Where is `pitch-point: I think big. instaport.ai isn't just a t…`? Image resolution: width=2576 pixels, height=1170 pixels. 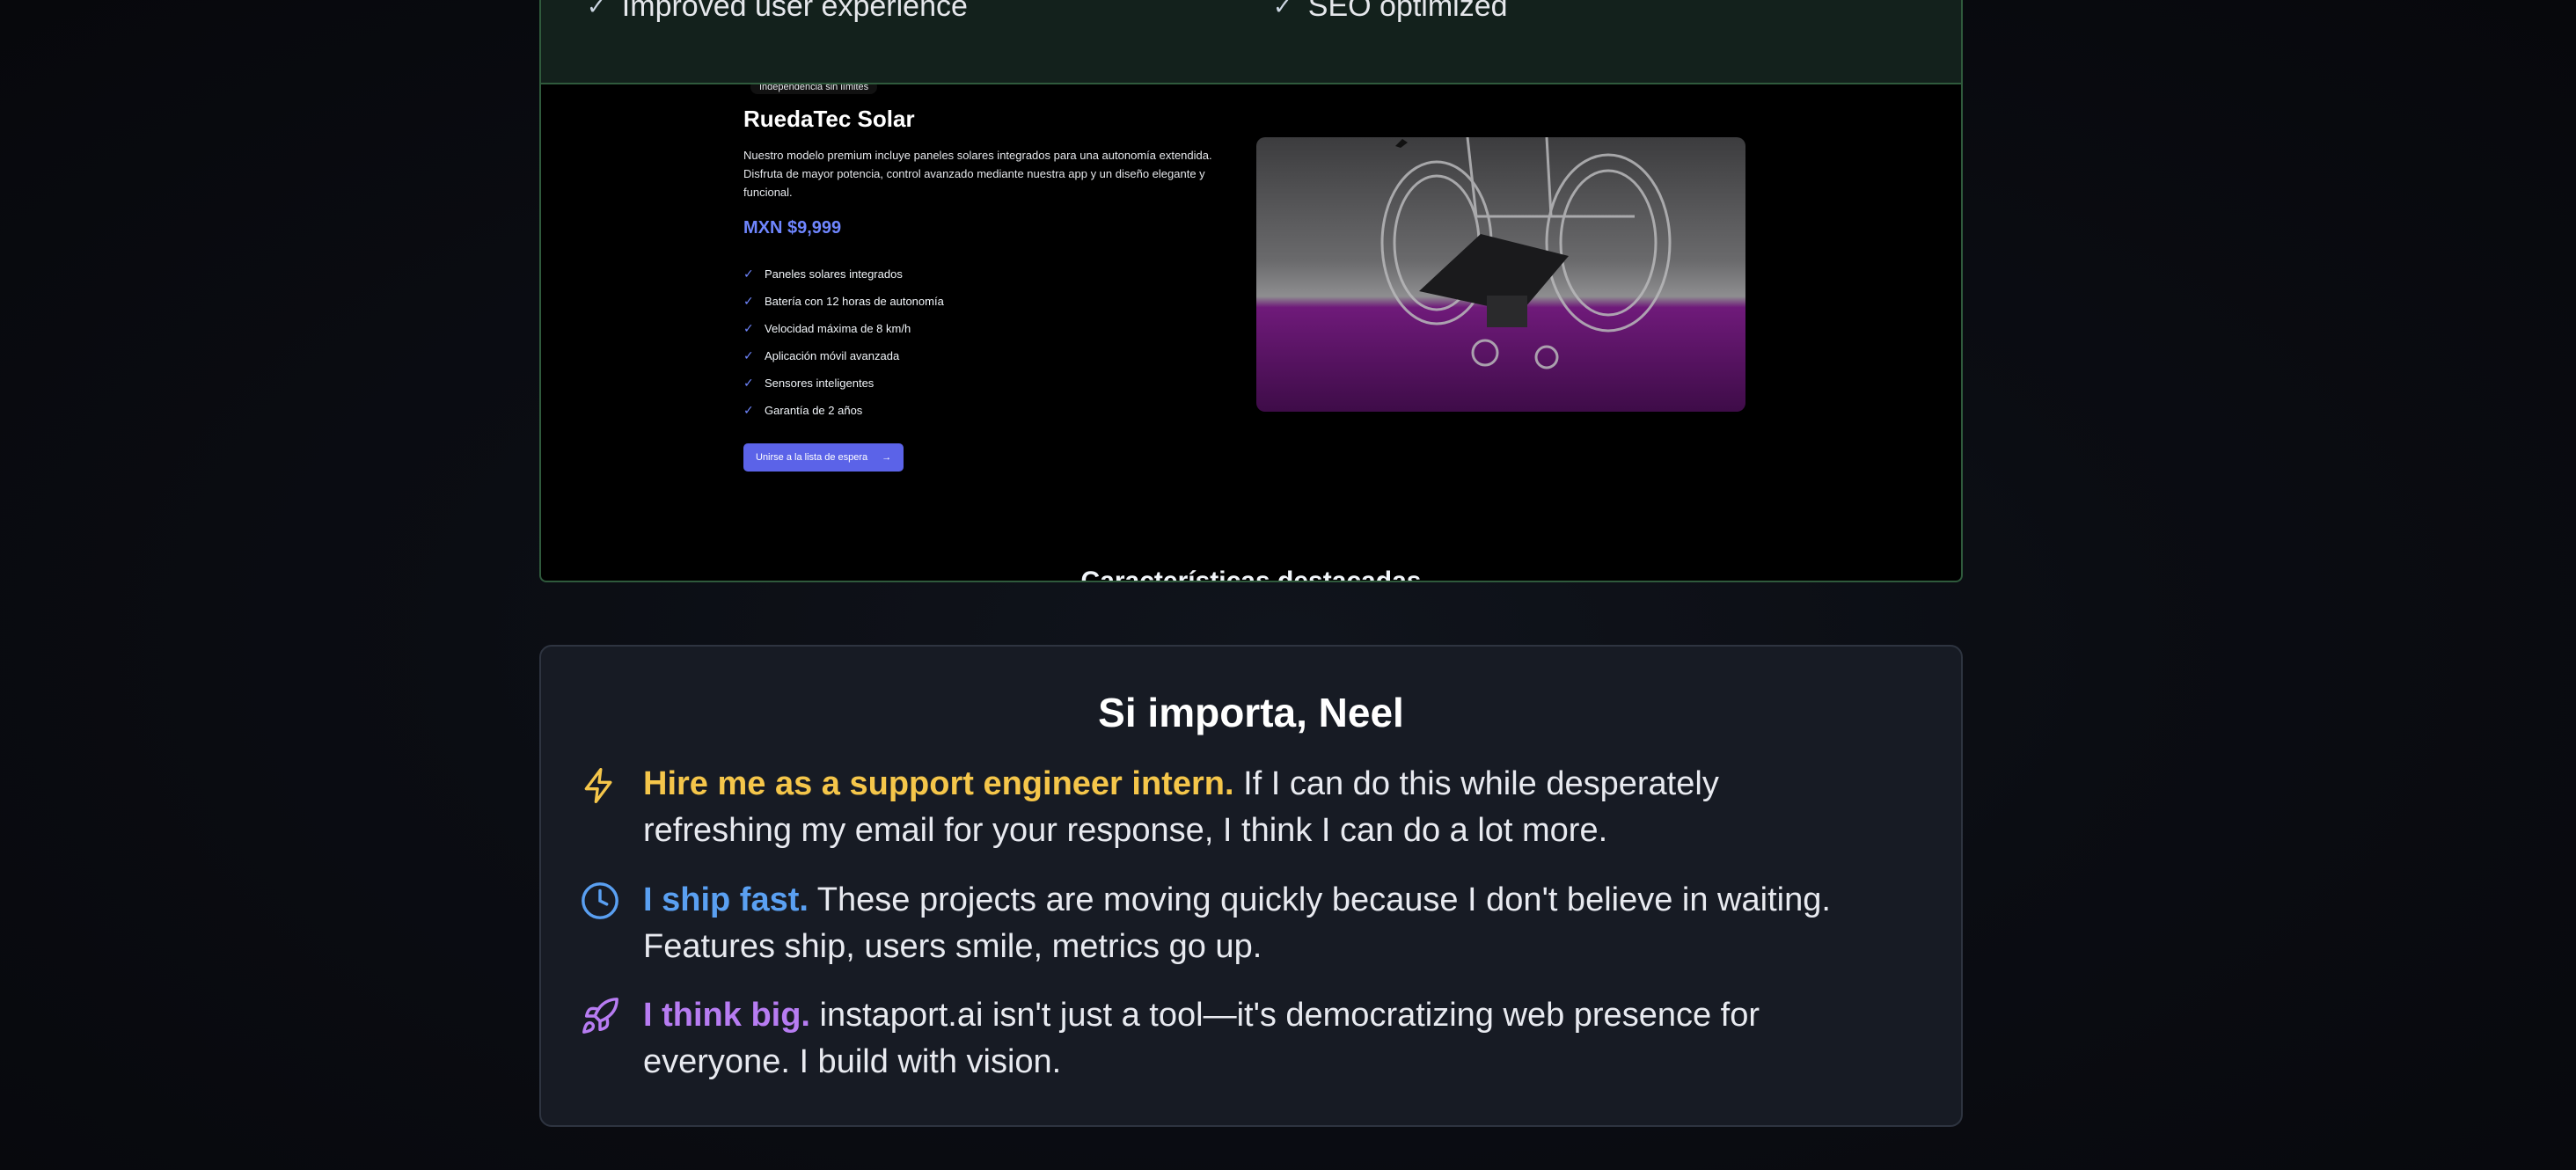
pitch-point: I think big. instaport.ai isn't just a t… is located at coordinates (1226, 1039).